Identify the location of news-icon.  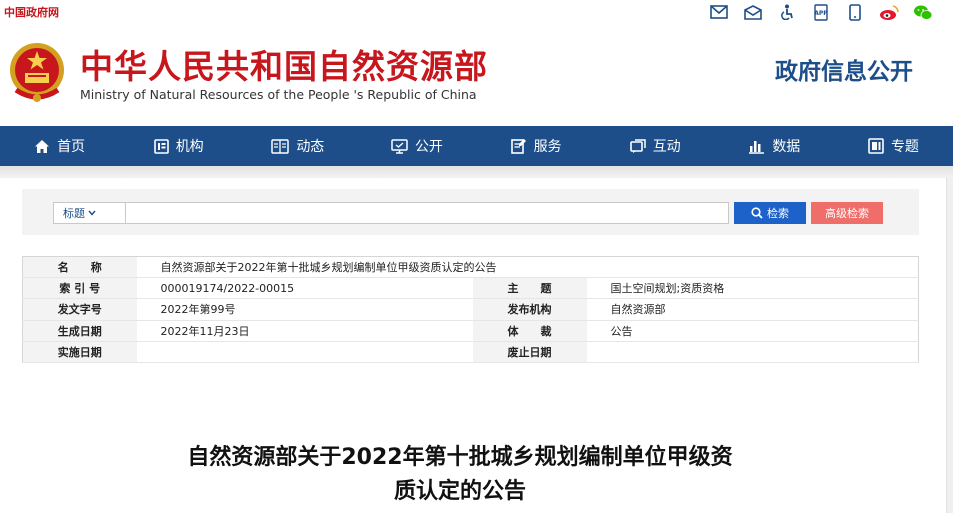
(280, 146).